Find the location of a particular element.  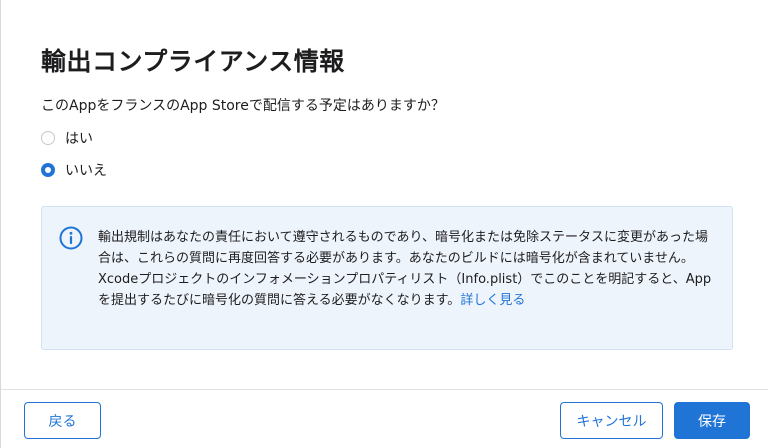

back-button: 戻る is located at coordinates (62, 420).